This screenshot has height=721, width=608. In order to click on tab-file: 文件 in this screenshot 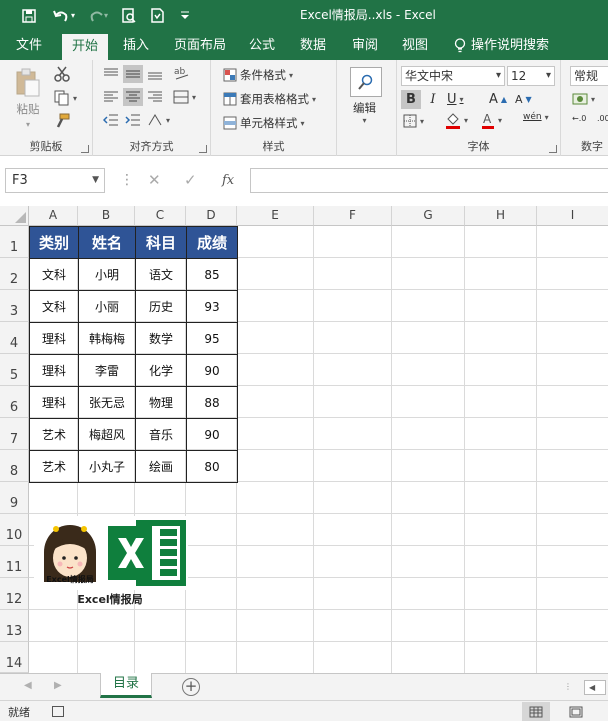, I will do `click(29, 45)`.